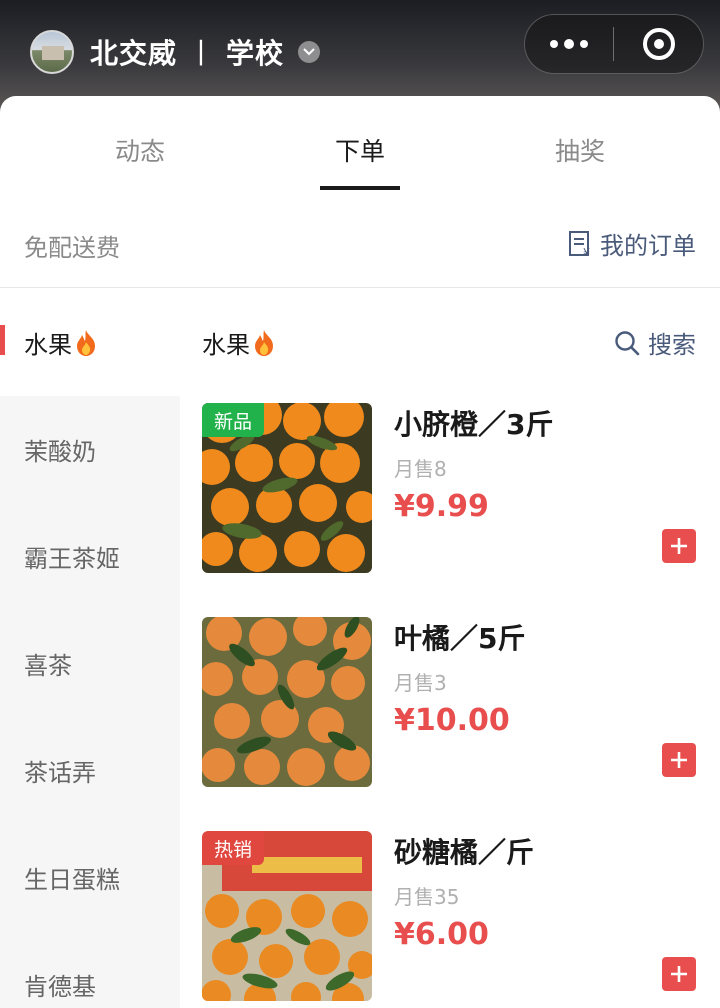 This screenshot has height=1008, width=720. Describe the element at coordinates (90, 556) in the screenshot. I see `sidebar-item-bawang-tea: 霸王茶姬` at that location.